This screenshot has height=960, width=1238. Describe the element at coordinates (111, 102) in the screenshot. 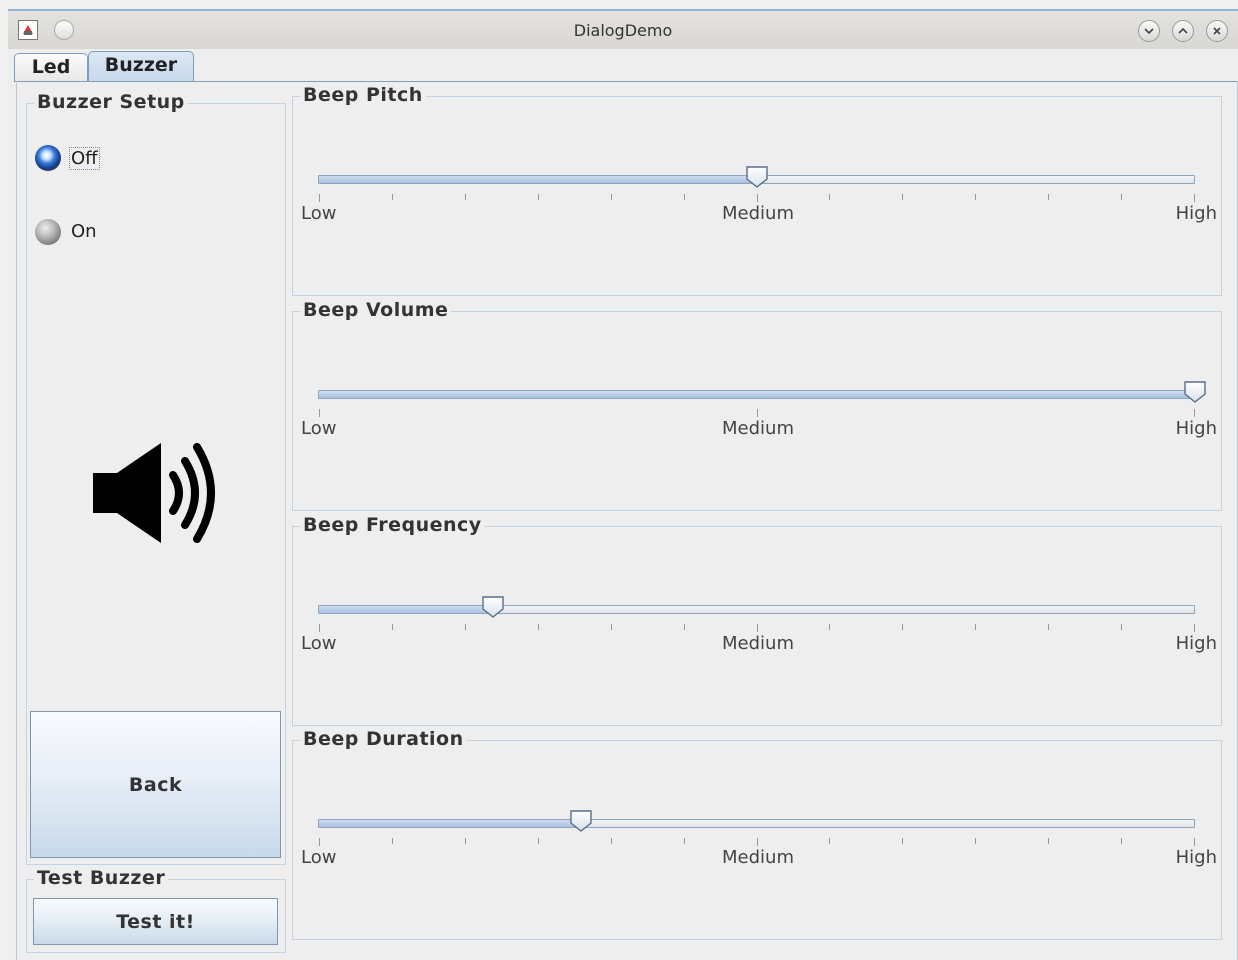

I see `buzzer-setup-title: Buzzer Setup` at that location.